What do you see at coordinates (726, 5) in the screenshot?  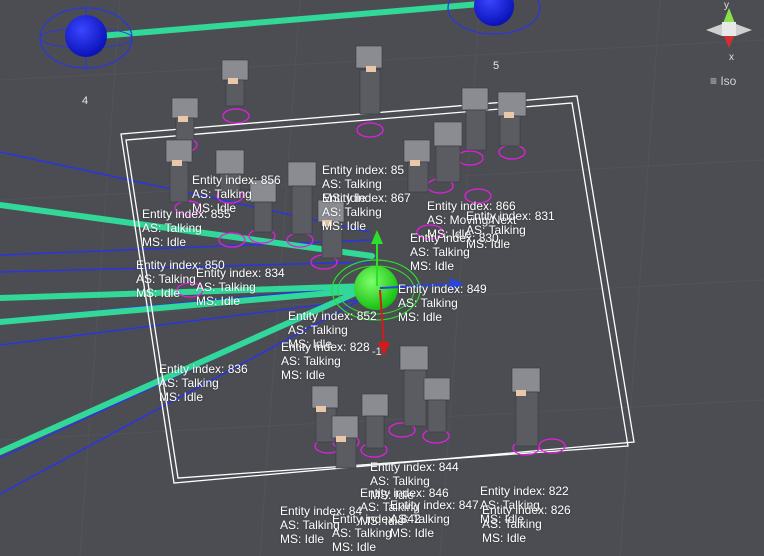 I see `gizmo-y-label: y` at bounding box center [726, 5].